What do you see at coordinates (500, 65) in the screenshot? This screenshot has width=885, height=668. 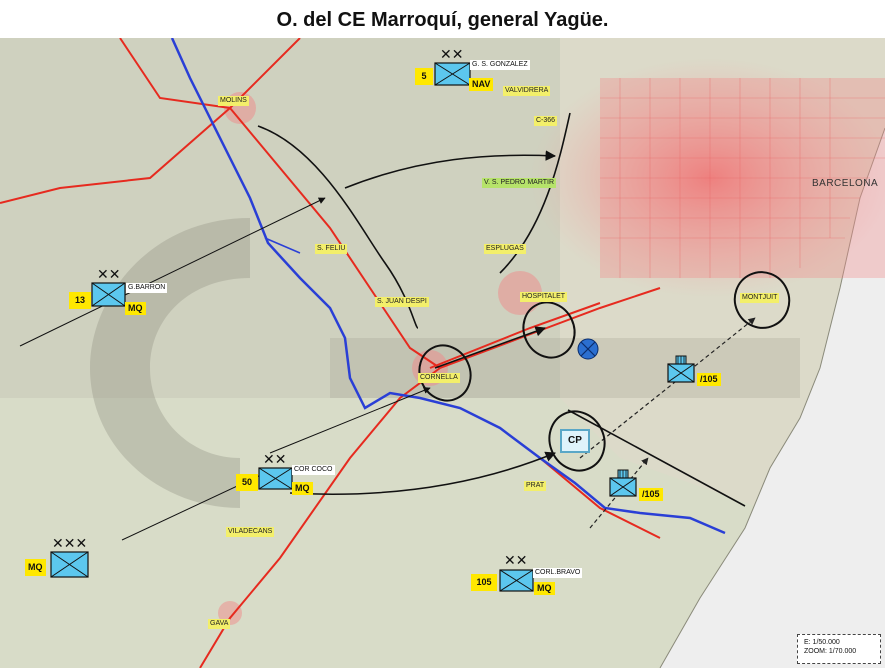 I see `unit-5-commander: G. S. GONZALEZ` at bounding box center [500, 65].